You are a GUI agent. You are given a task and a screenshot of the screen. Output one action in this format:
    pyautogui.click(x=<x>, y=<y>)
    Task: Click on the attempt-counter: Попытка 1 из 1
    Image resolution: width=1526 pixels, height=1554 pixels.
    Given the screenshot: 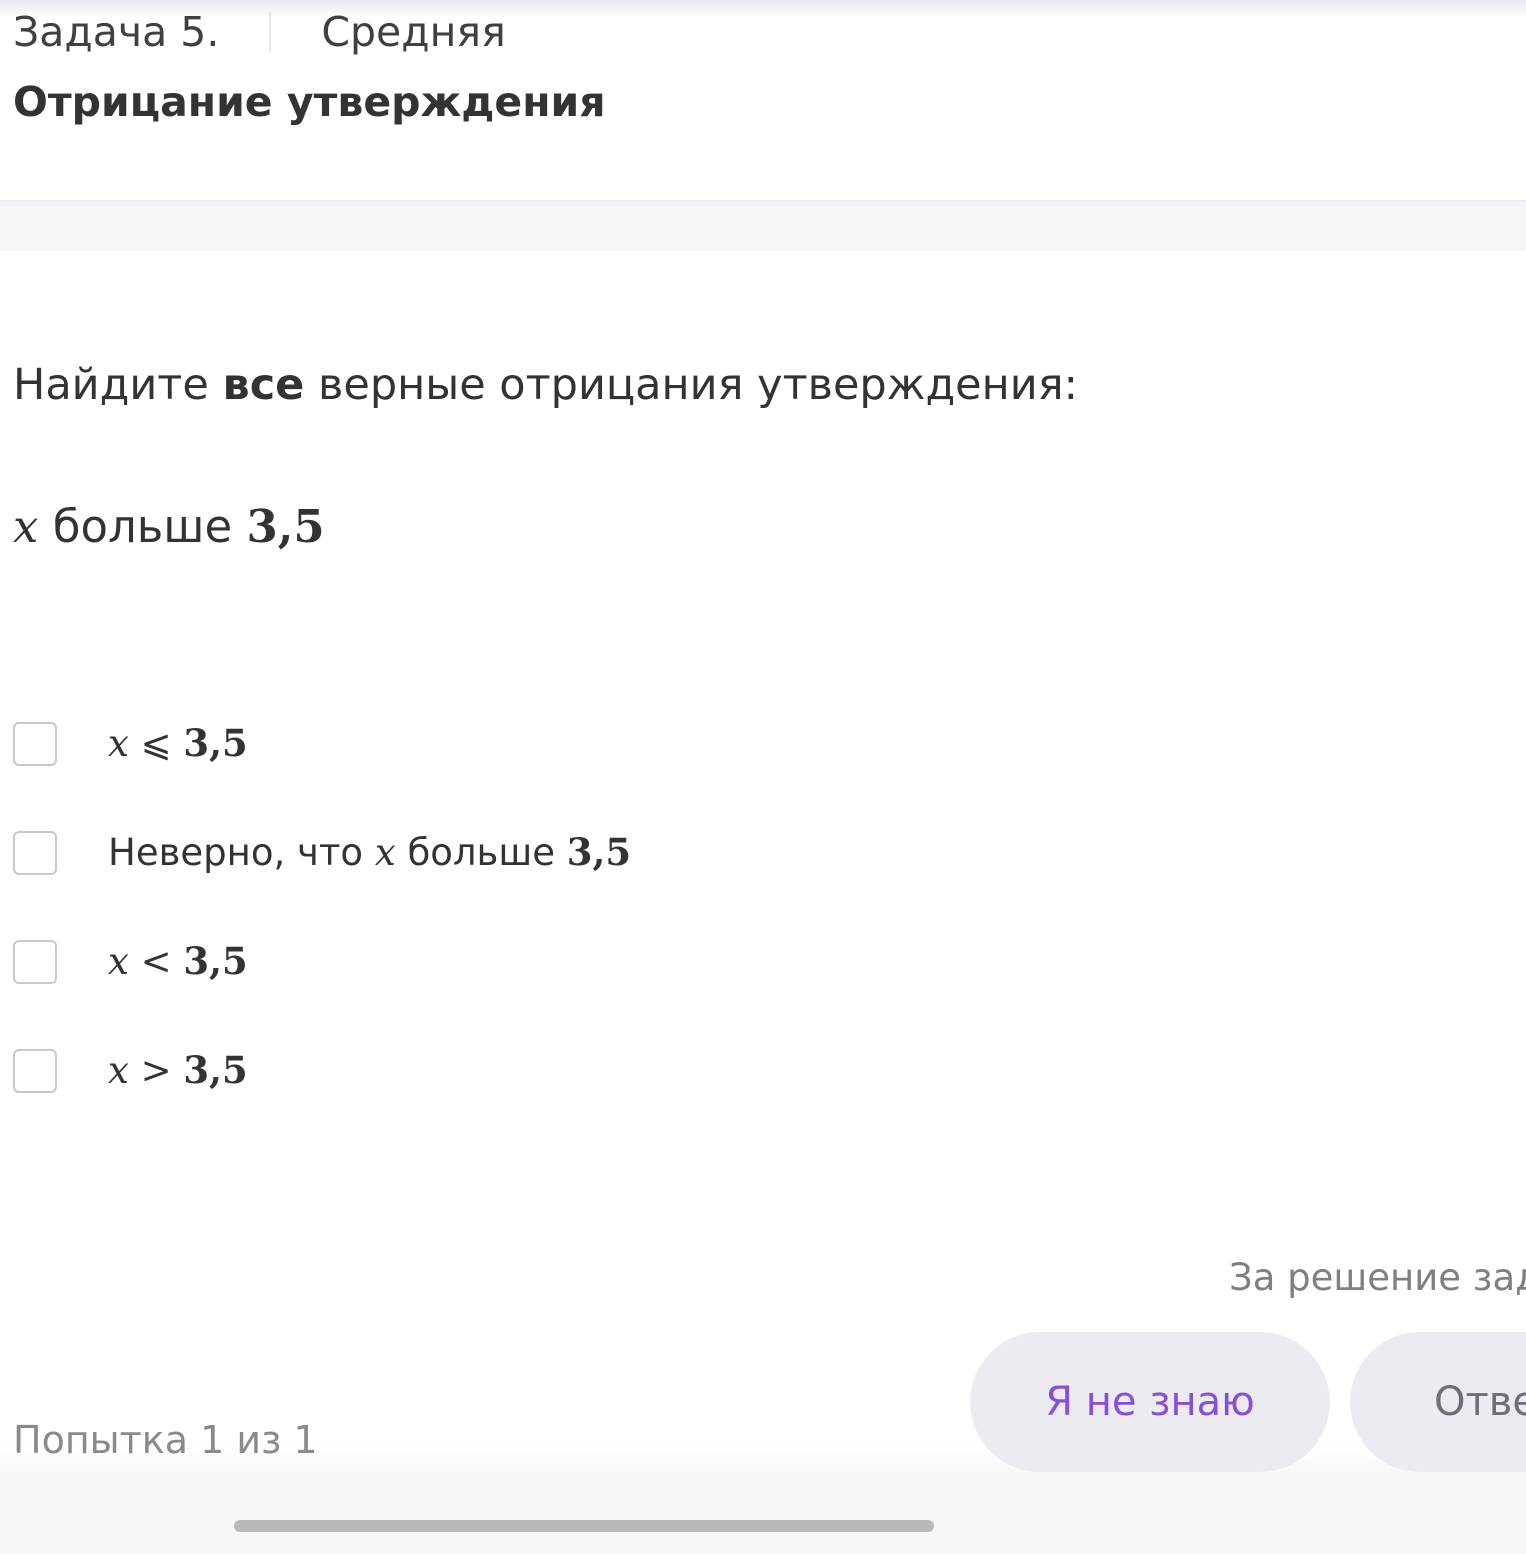 What is the action you would take?
    pyautogui.click(x=165, y=1440)
    